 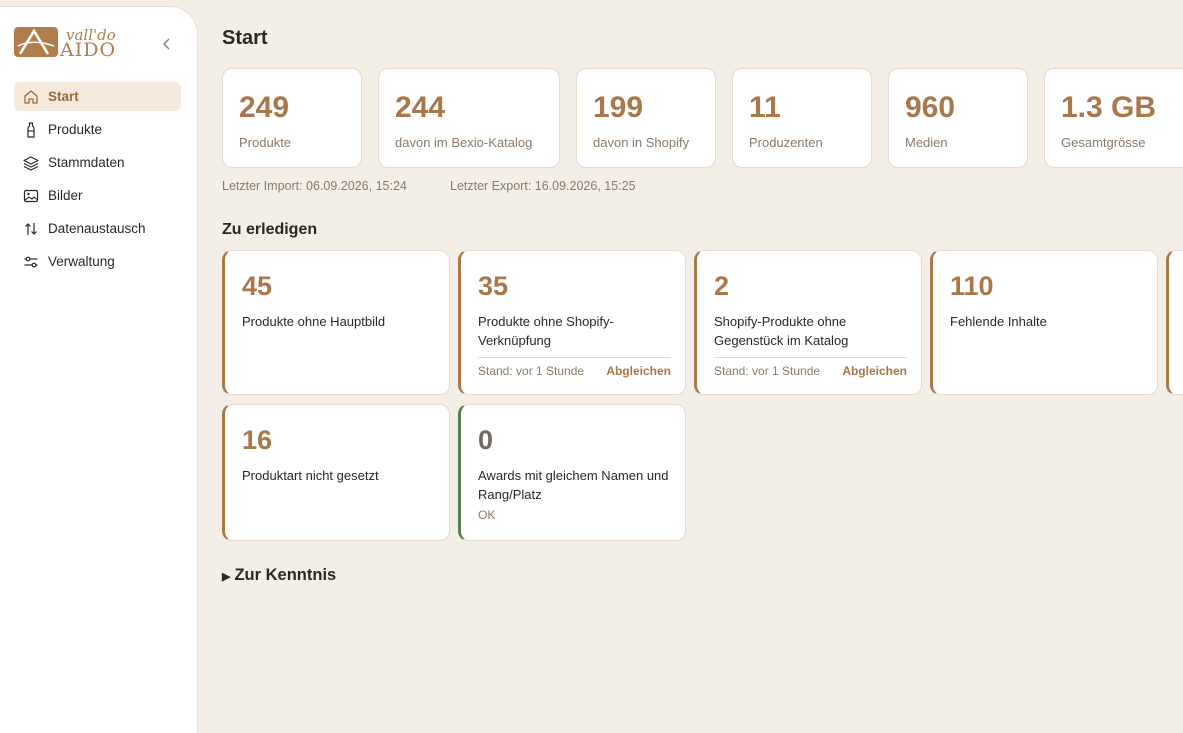 I want to click on stat-label: Gesamtgrösse, so click(x=1103, y=142).